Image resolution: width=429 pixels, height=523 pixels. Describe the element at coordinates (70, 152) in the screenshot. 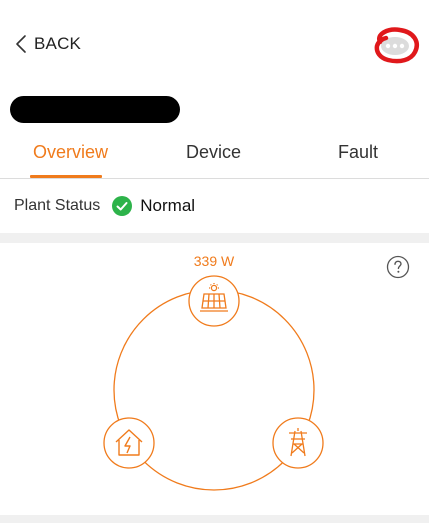

I see `tab-overview: Overview` at that location.